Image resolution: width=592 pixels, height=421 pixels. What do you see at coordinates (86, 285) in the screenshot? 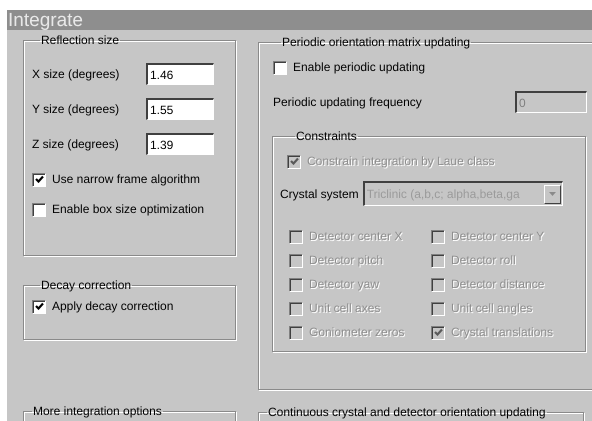
I see `group-title: Decay correction` at bounding box center [86, 285].